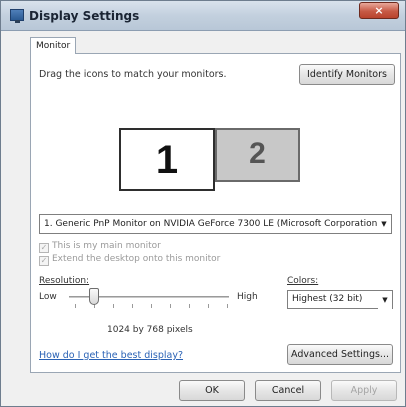 The width and height of the screenshot is (406, 407). I want to click on main-monitor-checkbox: ✓ This is my main monitor, so click(100, 246).